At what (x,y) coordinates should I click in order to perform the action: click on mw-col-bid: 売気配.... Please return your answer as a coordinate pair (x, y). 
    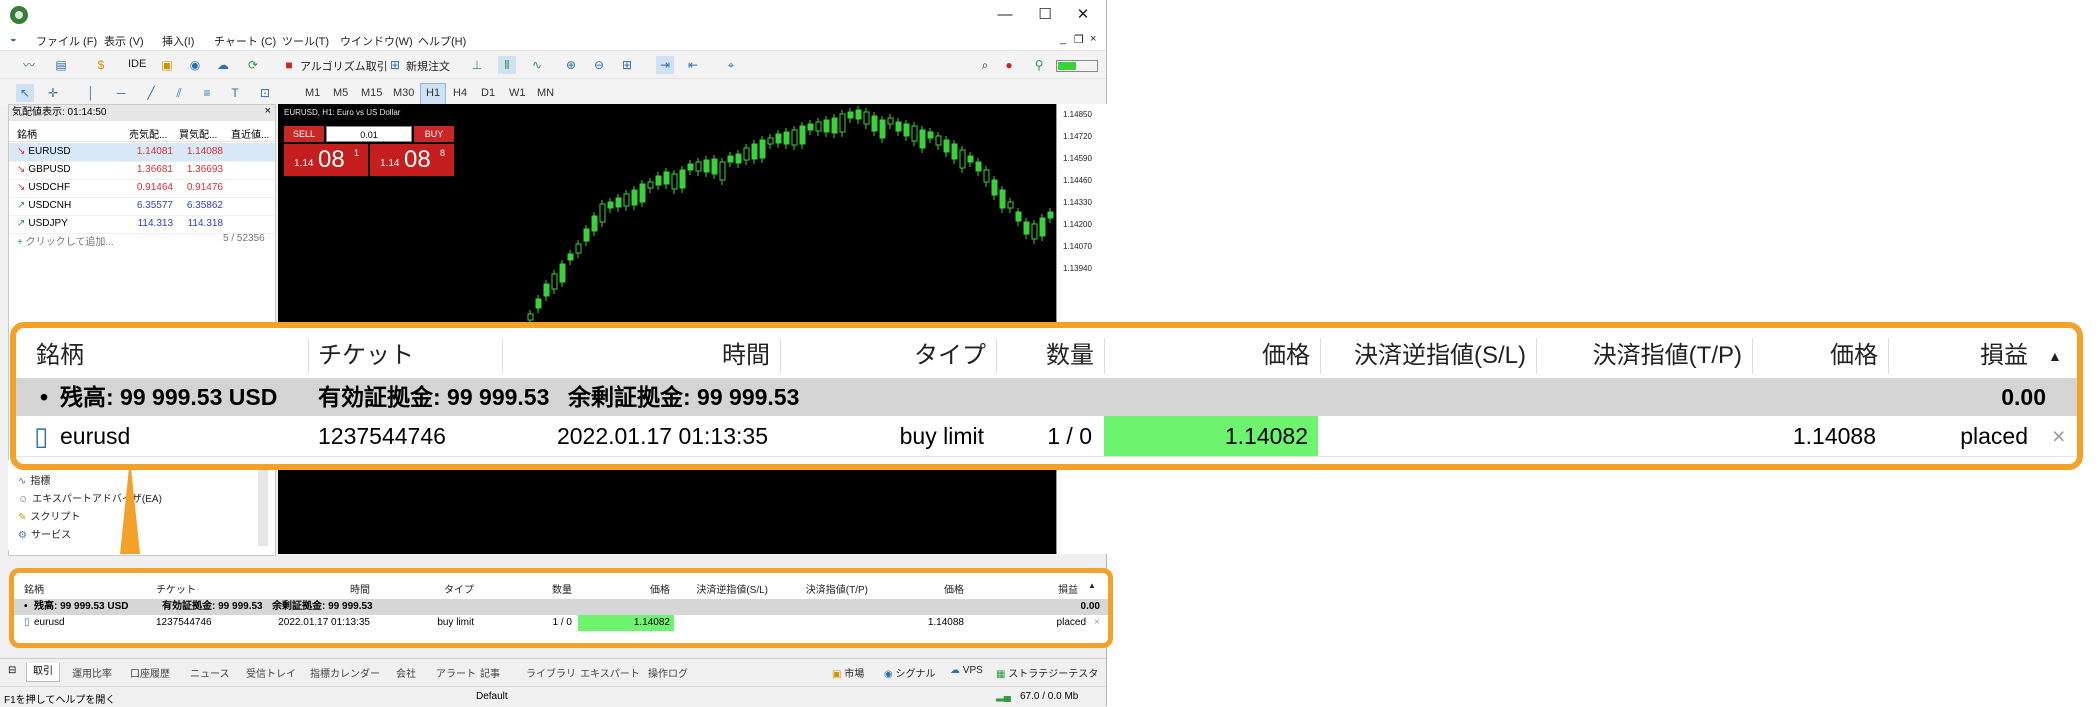
    Looking at the image, I should click on (148, 133).